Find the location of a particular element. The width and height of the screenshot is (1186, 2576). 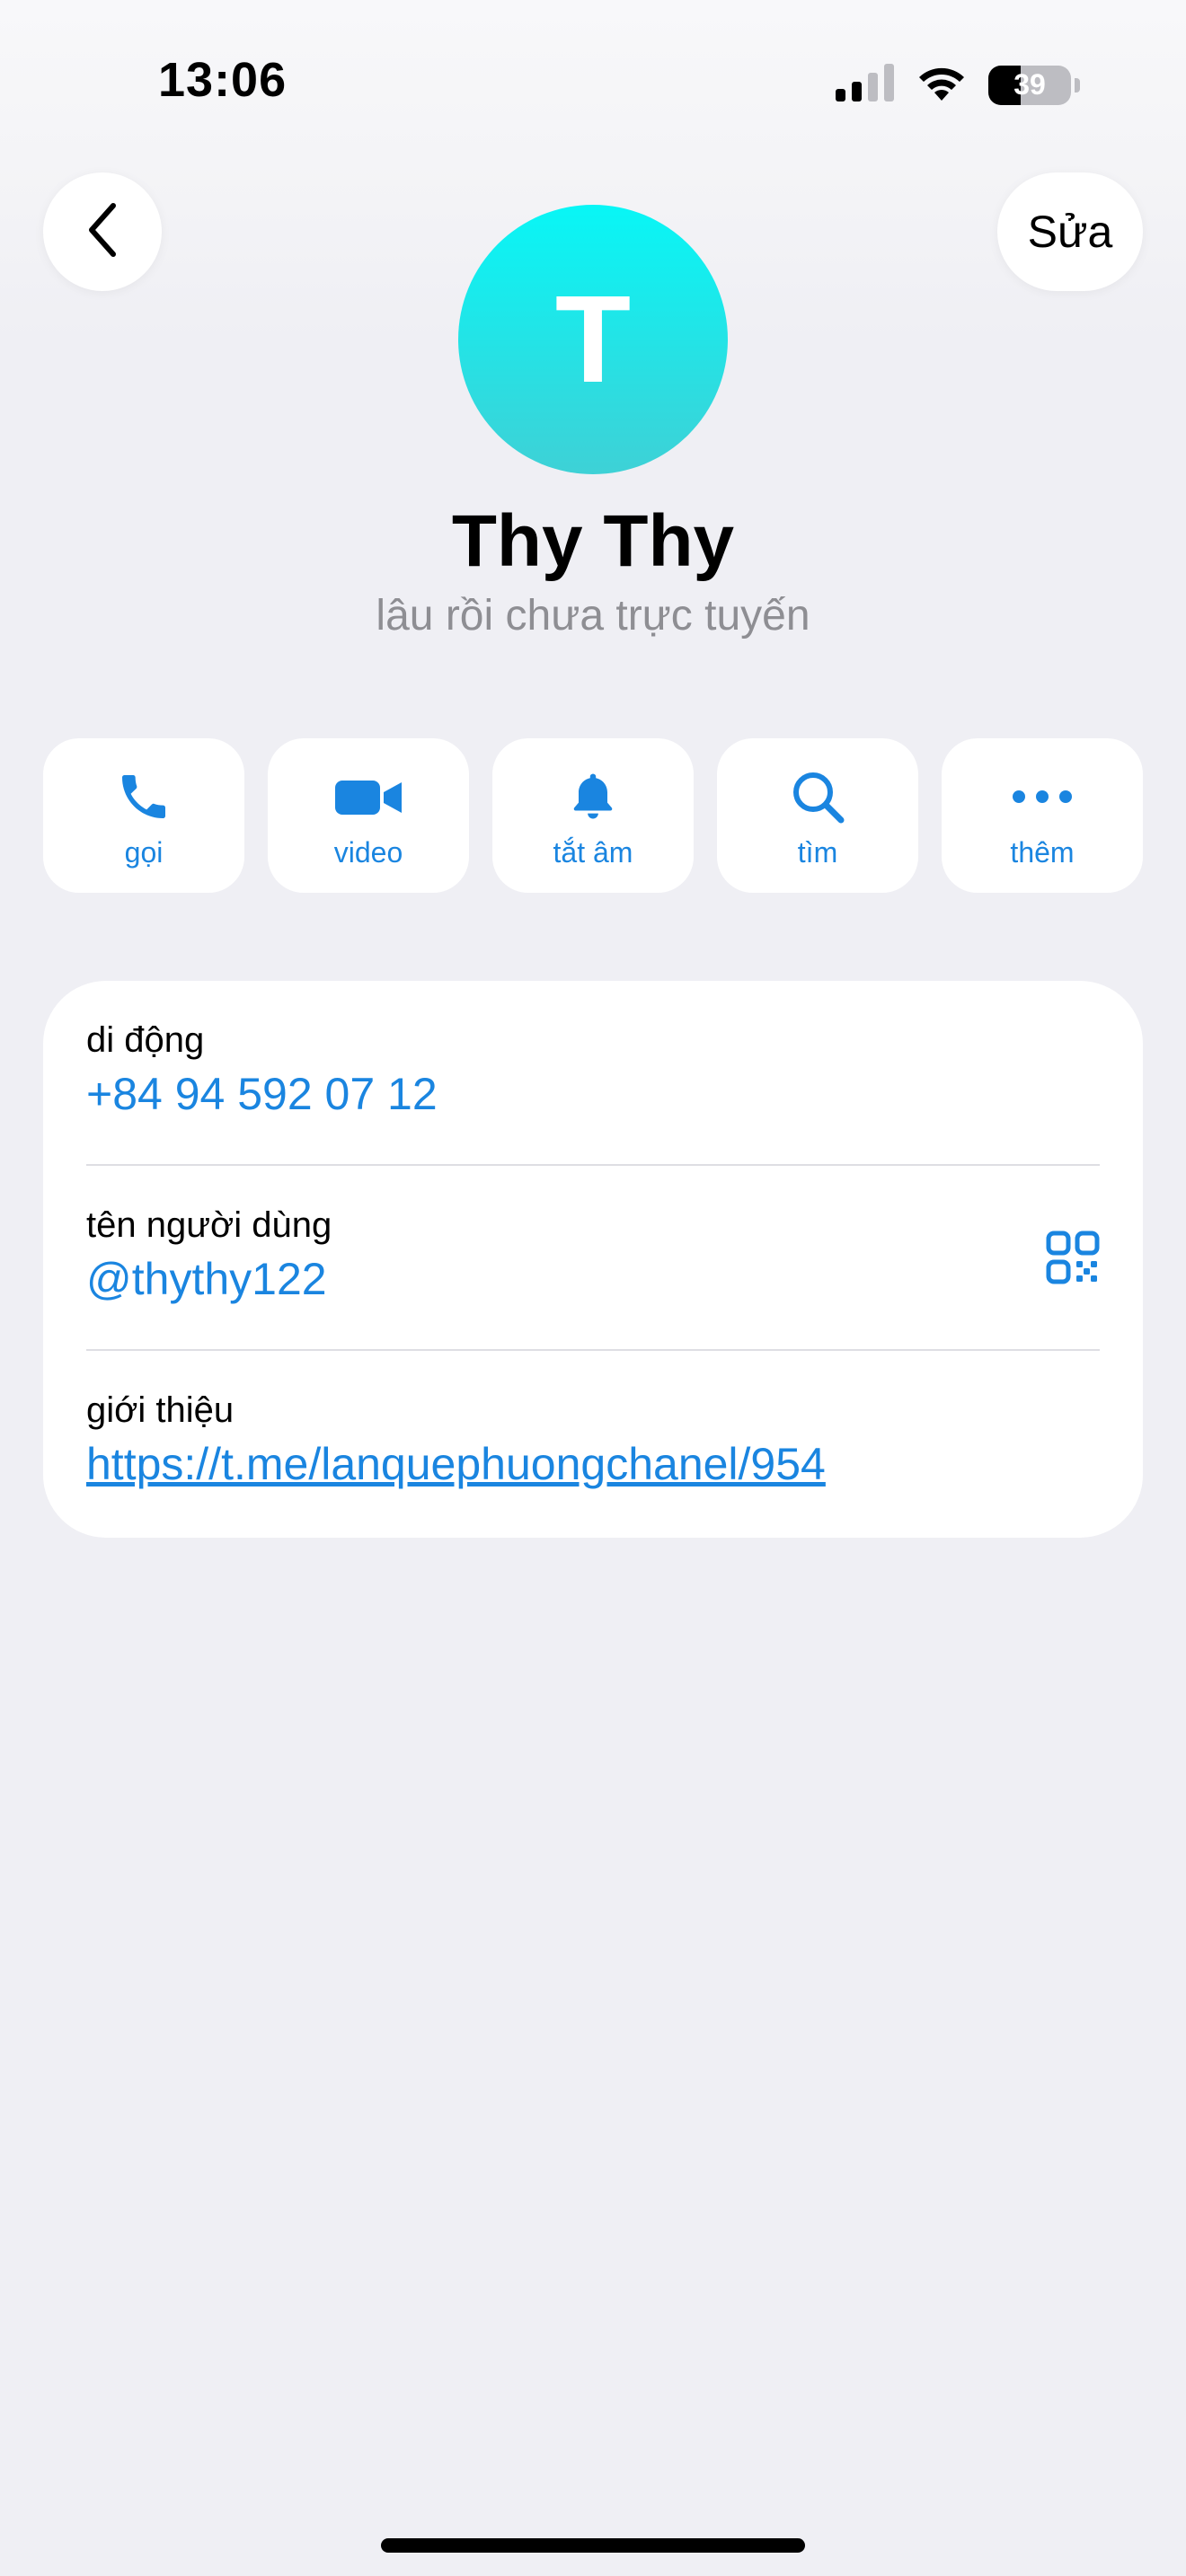

last-seen-status: lâu rồi chưa trực tuyến is located at coordinates (593, 616).